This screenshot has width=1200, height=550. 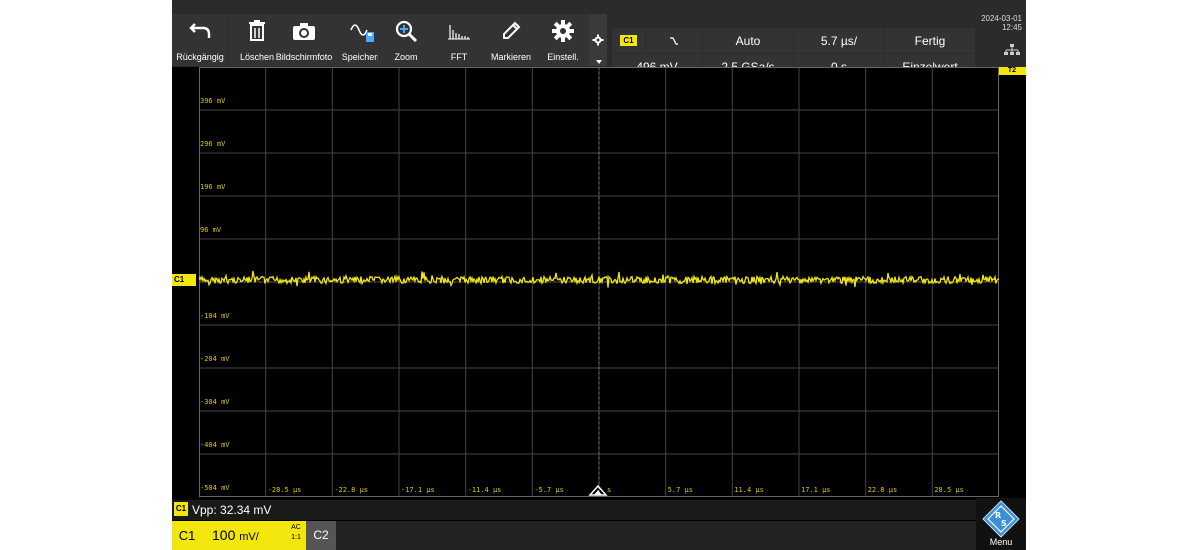 I want to click on small-gear-icon, so click(x=598, y=40).